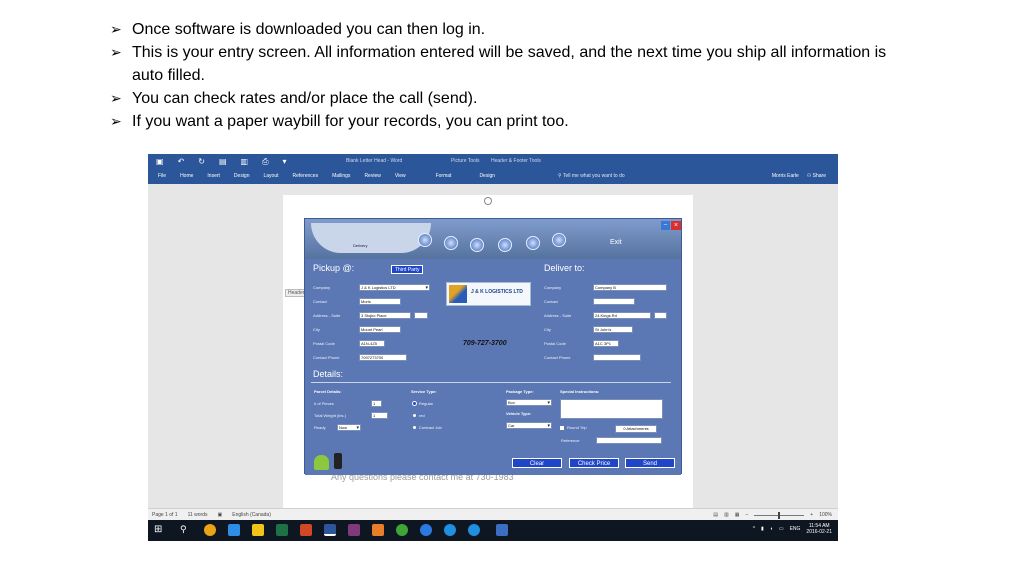 This screenshot has width=1024, height=576. I want to click on language-indicator: English (Canada), so click(251, 515).